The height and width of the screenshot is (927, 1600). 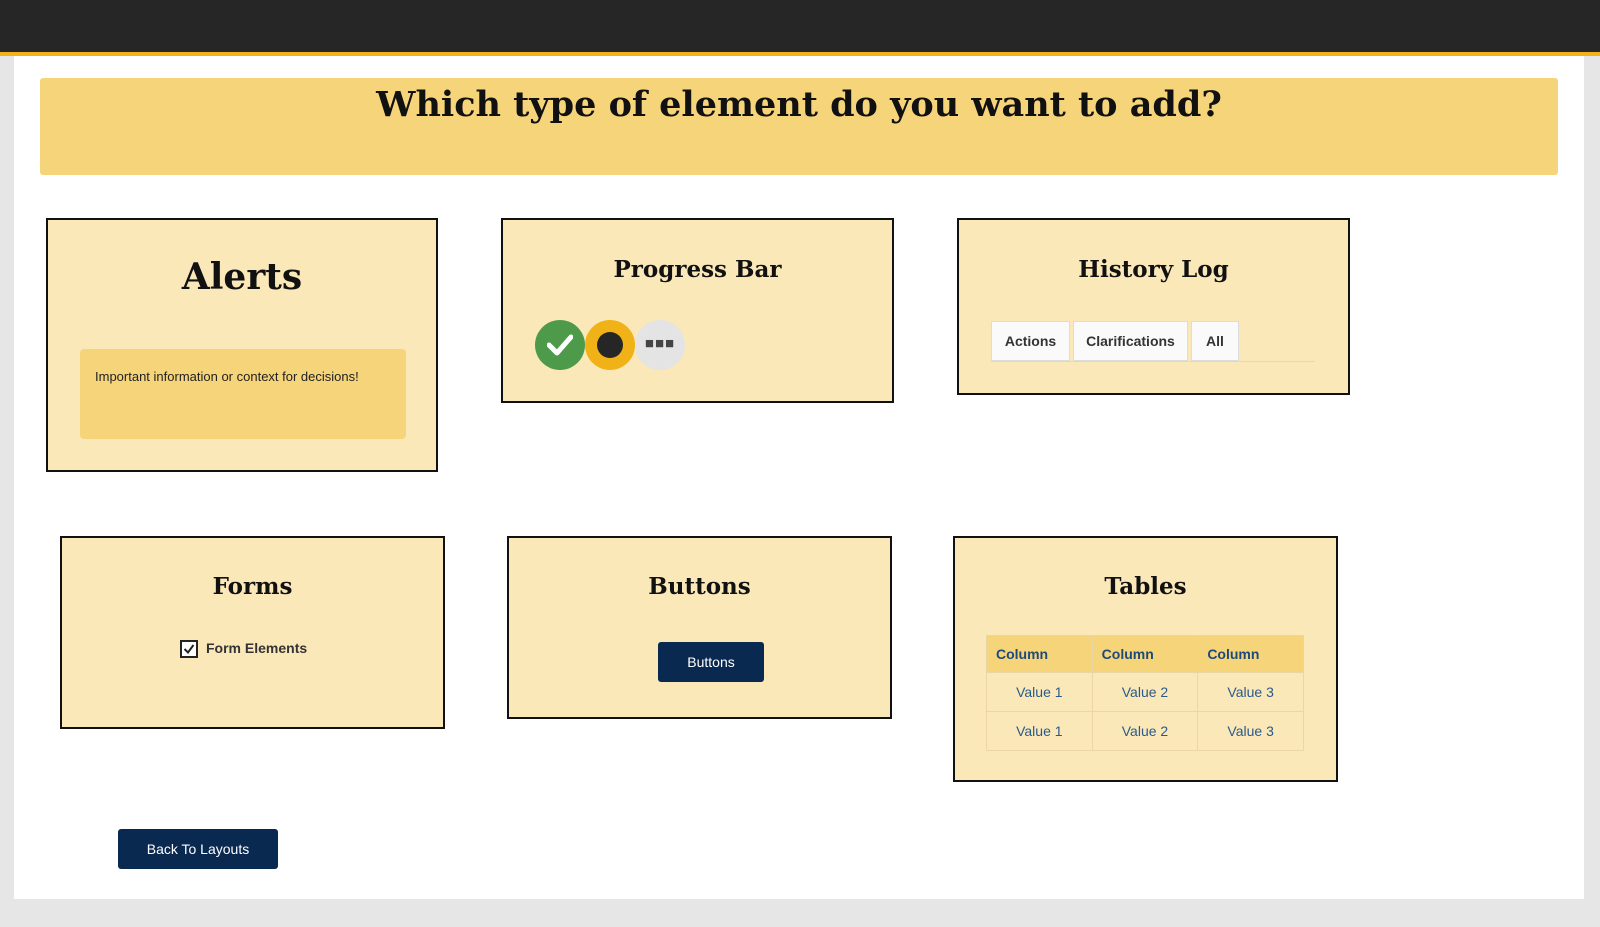 I want to click on sample-buttons-button: Buttons, so click(x=711, y=662).